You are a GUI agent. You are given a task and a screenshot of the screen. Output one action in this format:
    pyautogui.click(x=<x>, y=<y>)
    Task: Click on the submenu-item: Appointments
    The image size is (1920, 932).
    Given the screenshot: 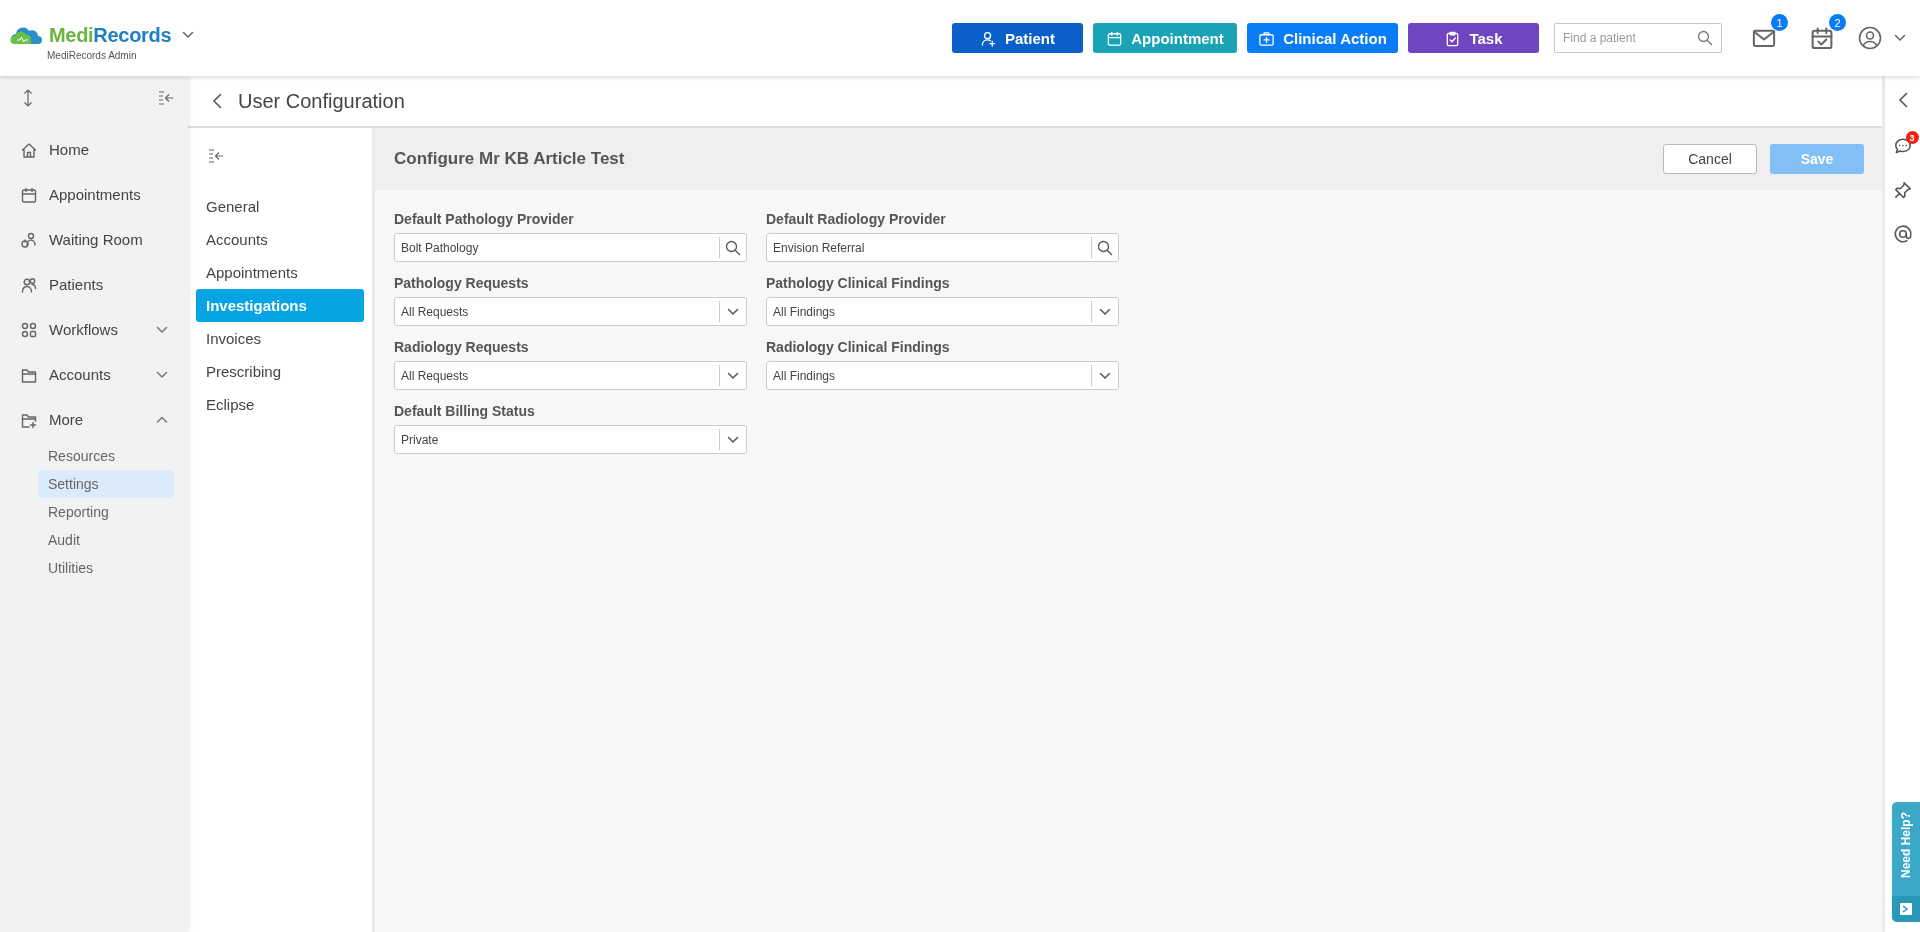 What is the action you would take?
    pyautogui.click(x=280, y=272)
    